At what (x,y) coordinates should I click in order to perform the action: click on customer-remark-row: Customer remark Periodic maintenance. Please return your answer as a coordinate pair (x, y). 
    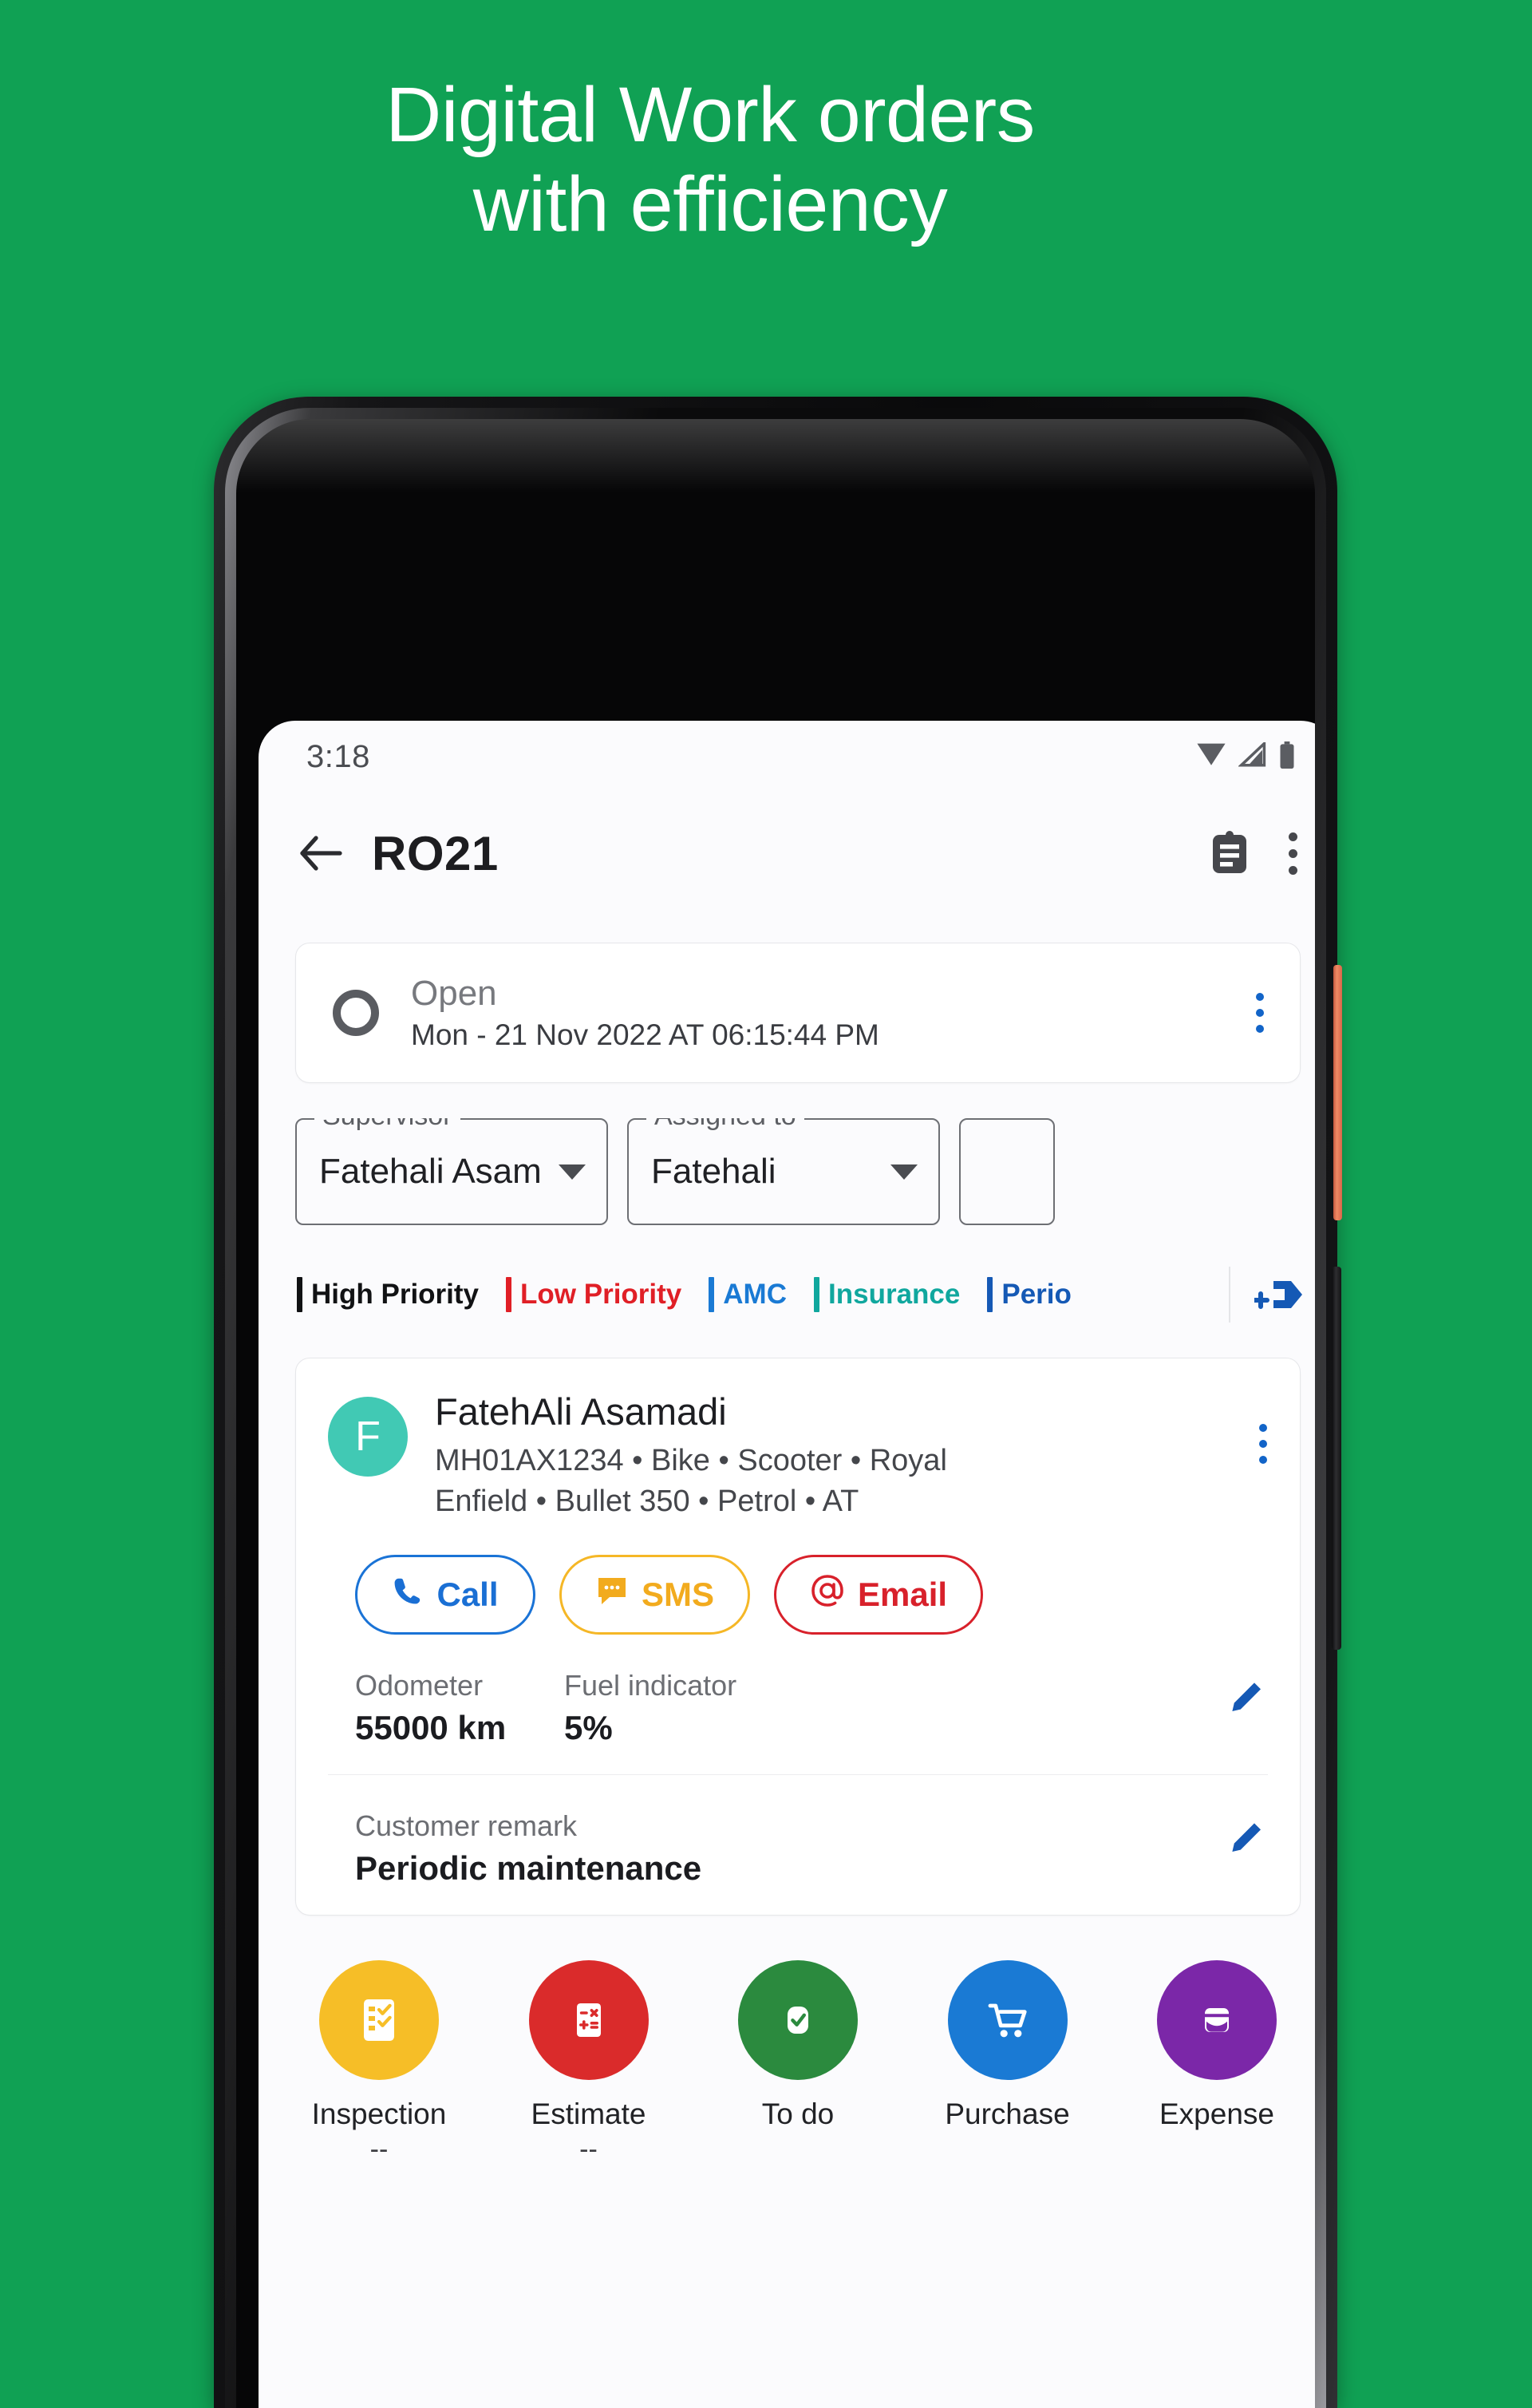
    Looking at the image, I should click on (798, 1848).